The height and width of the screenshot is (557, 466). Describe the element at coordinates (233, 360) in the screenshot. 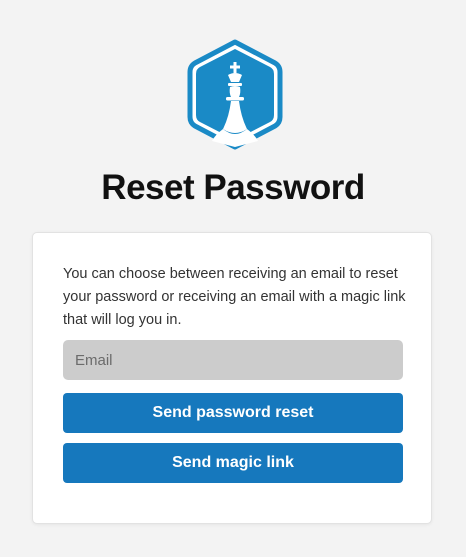

I see `email-input` at that location.